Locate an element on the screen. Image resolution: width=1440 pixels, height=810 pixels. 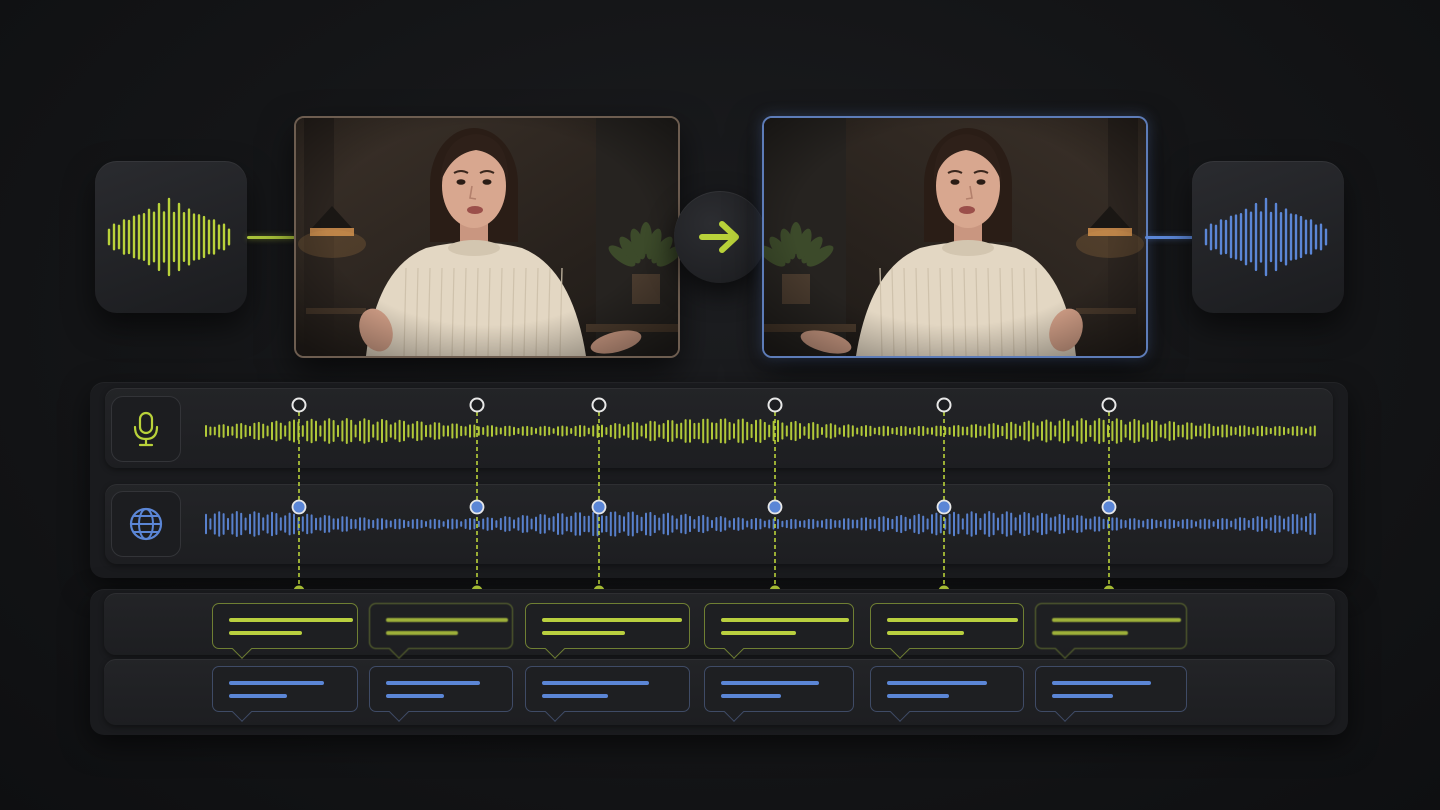
globe-icon is located at coordinates (146, 524).